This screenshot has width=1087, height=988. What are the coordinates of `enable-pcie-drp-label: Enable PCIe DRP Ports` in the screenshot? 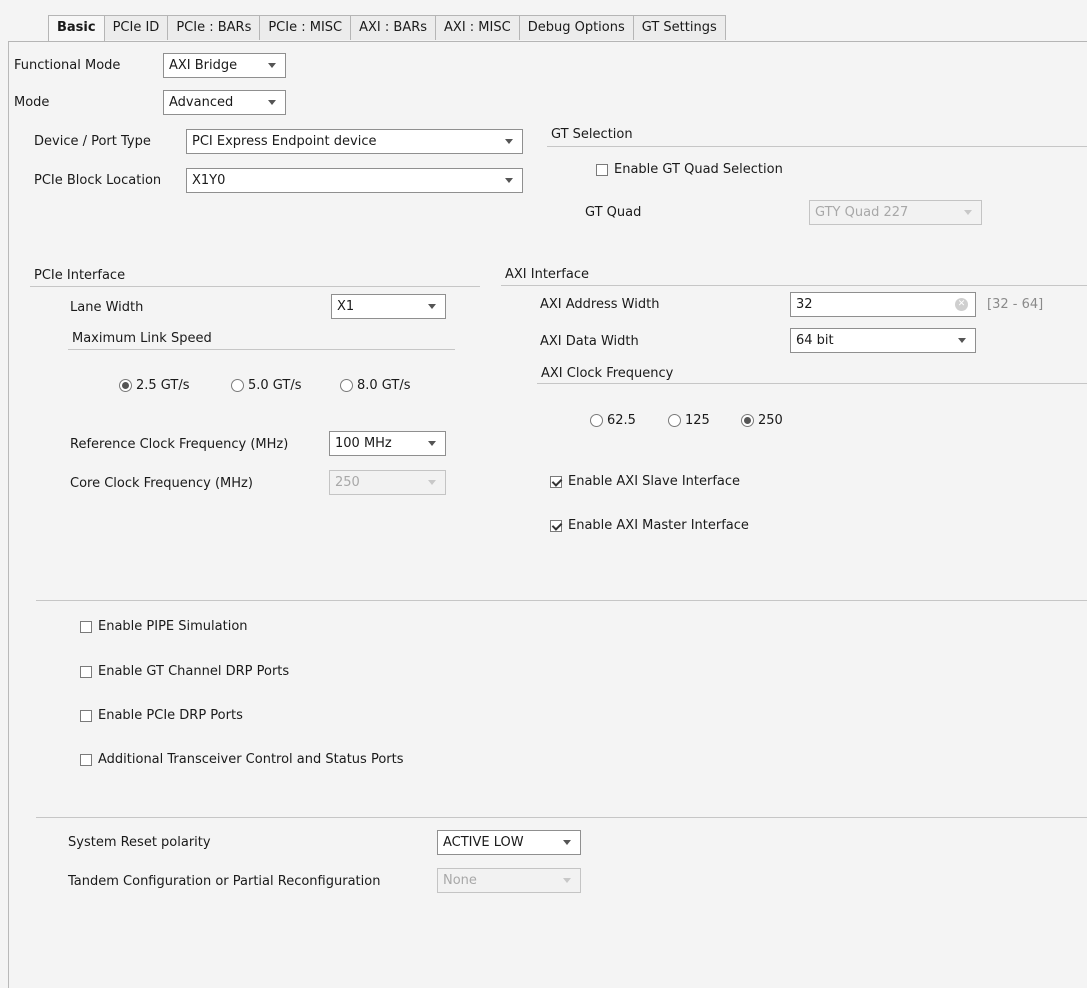 It's located at (170, 715).